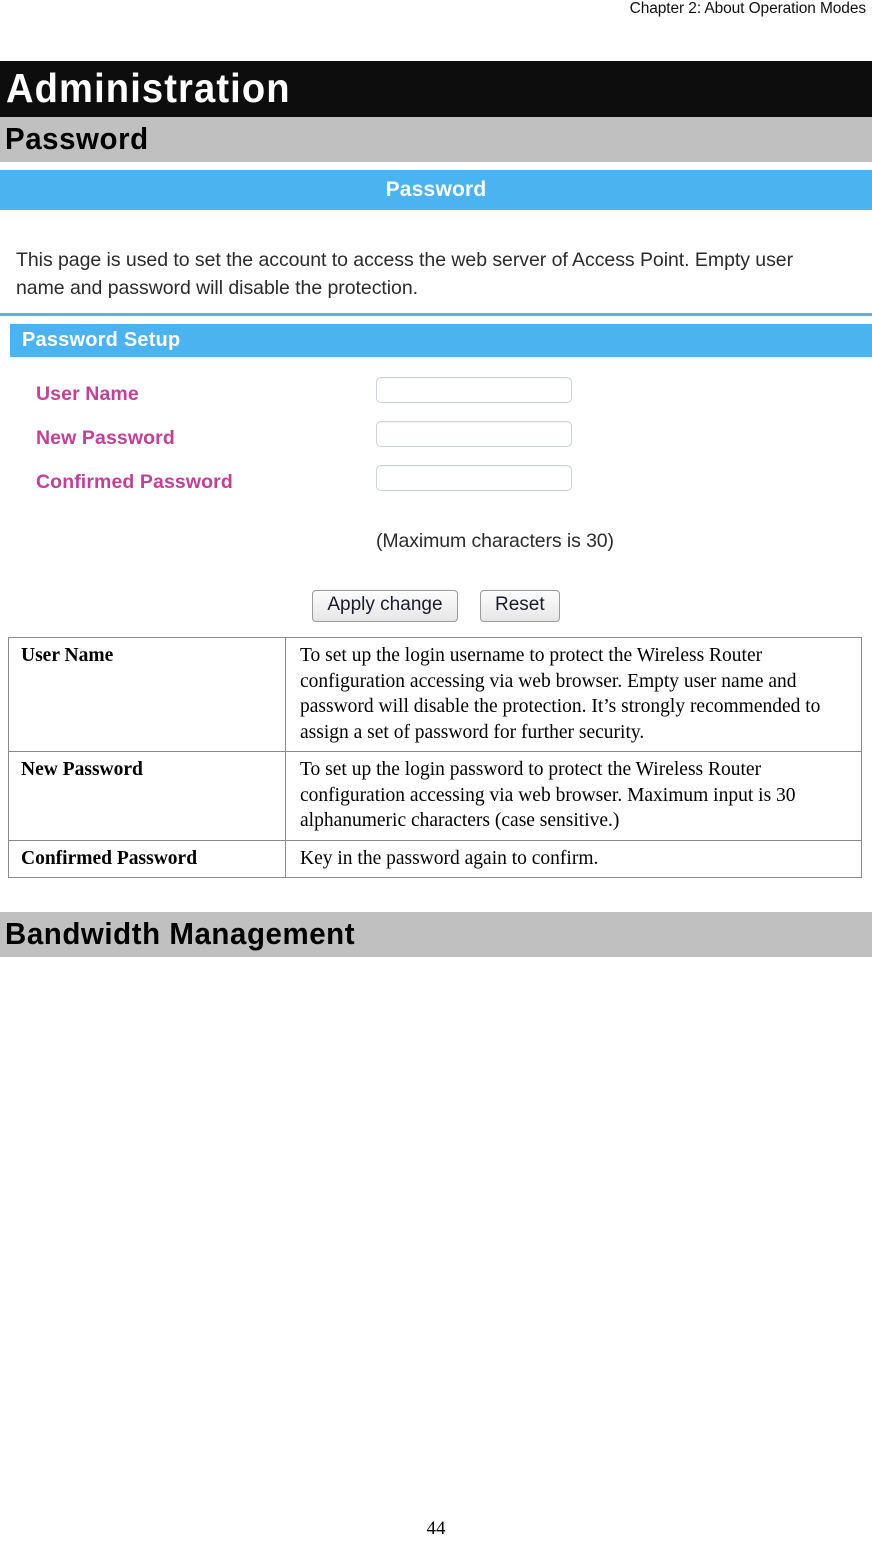 This screenshot has width=872, height=1556. Describe the element at coordinates (436, 934) in the screenshot. I see `section-heading-bandwidth-management: Bandwidth Management` at that location.